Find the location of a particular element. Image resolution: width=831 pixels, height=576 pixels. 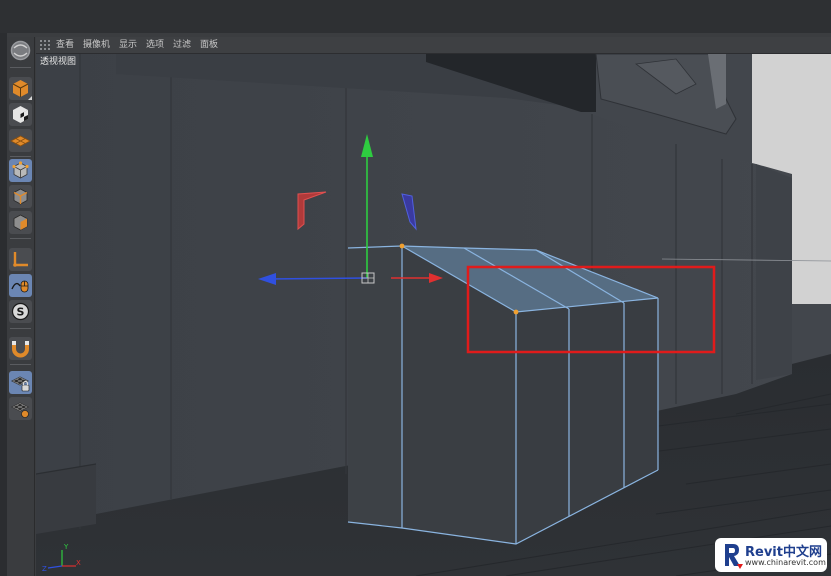

watermark-badge: Revit中文网 www.chinarevit.com is located at coordinates (771, 555).